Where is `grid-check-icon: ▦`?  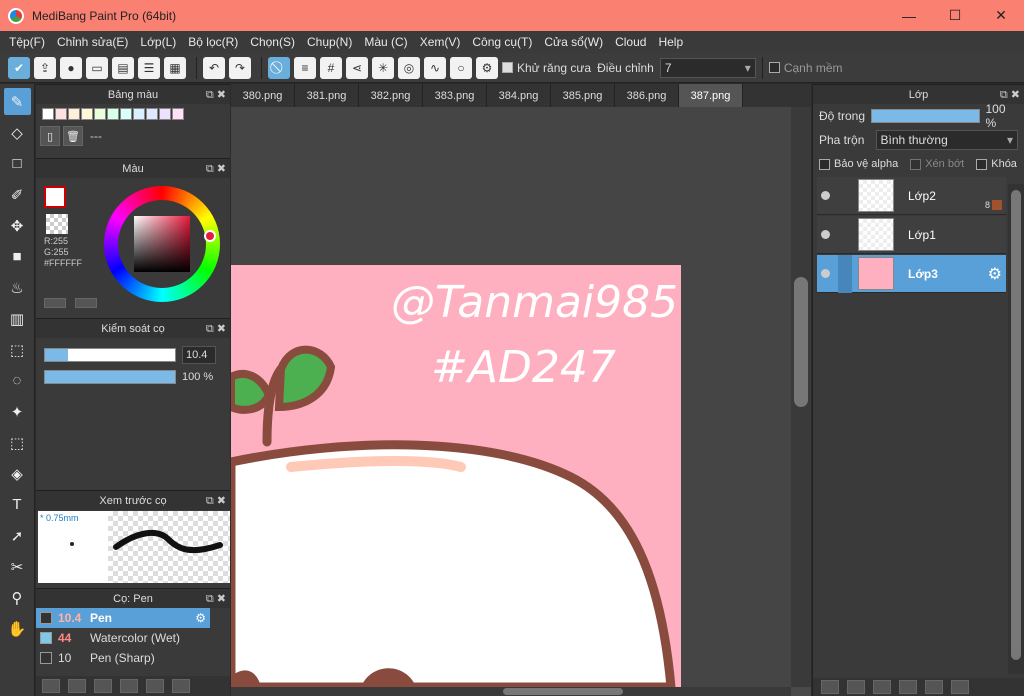
grid-check-icon: ▦ is located at coordinates (175, 67).